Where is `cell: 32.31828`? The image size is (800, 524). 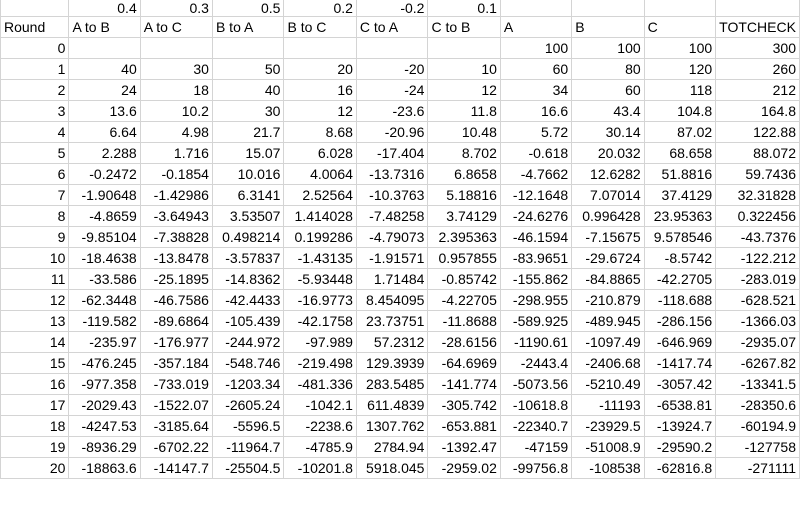
cell: 32.31828 is located at coordinates (757, 195).